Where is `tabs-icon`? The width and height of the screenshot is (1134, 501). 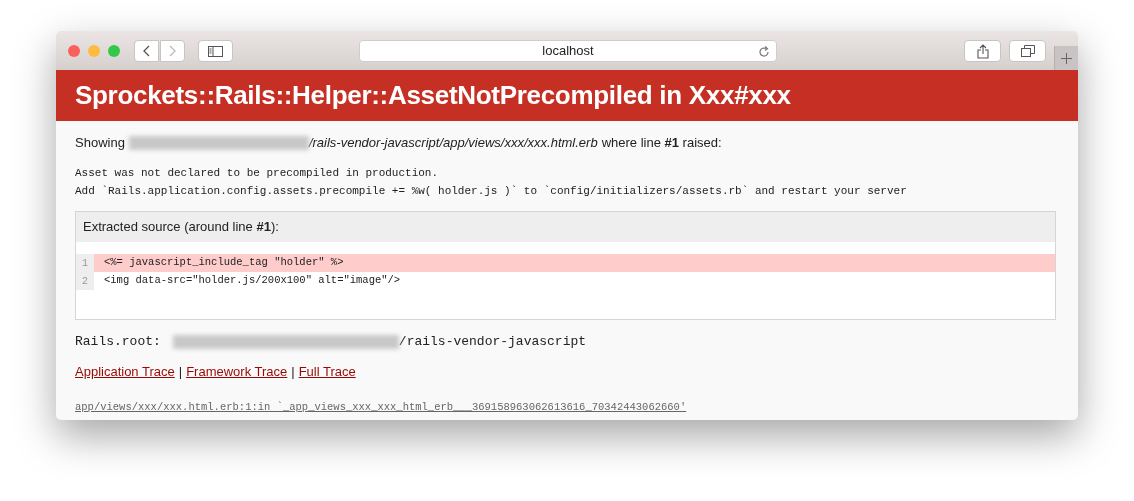 tabs-icon is located at coordinates (1027, 51).